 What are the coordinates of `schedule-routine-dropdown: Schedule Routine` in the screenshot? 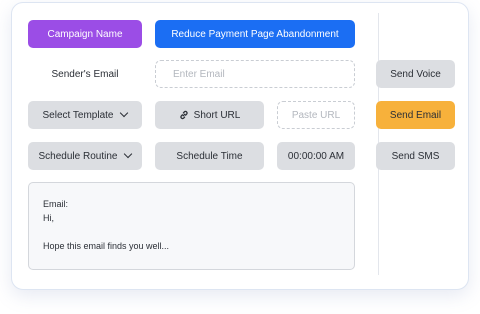 It's located at (85, 156).